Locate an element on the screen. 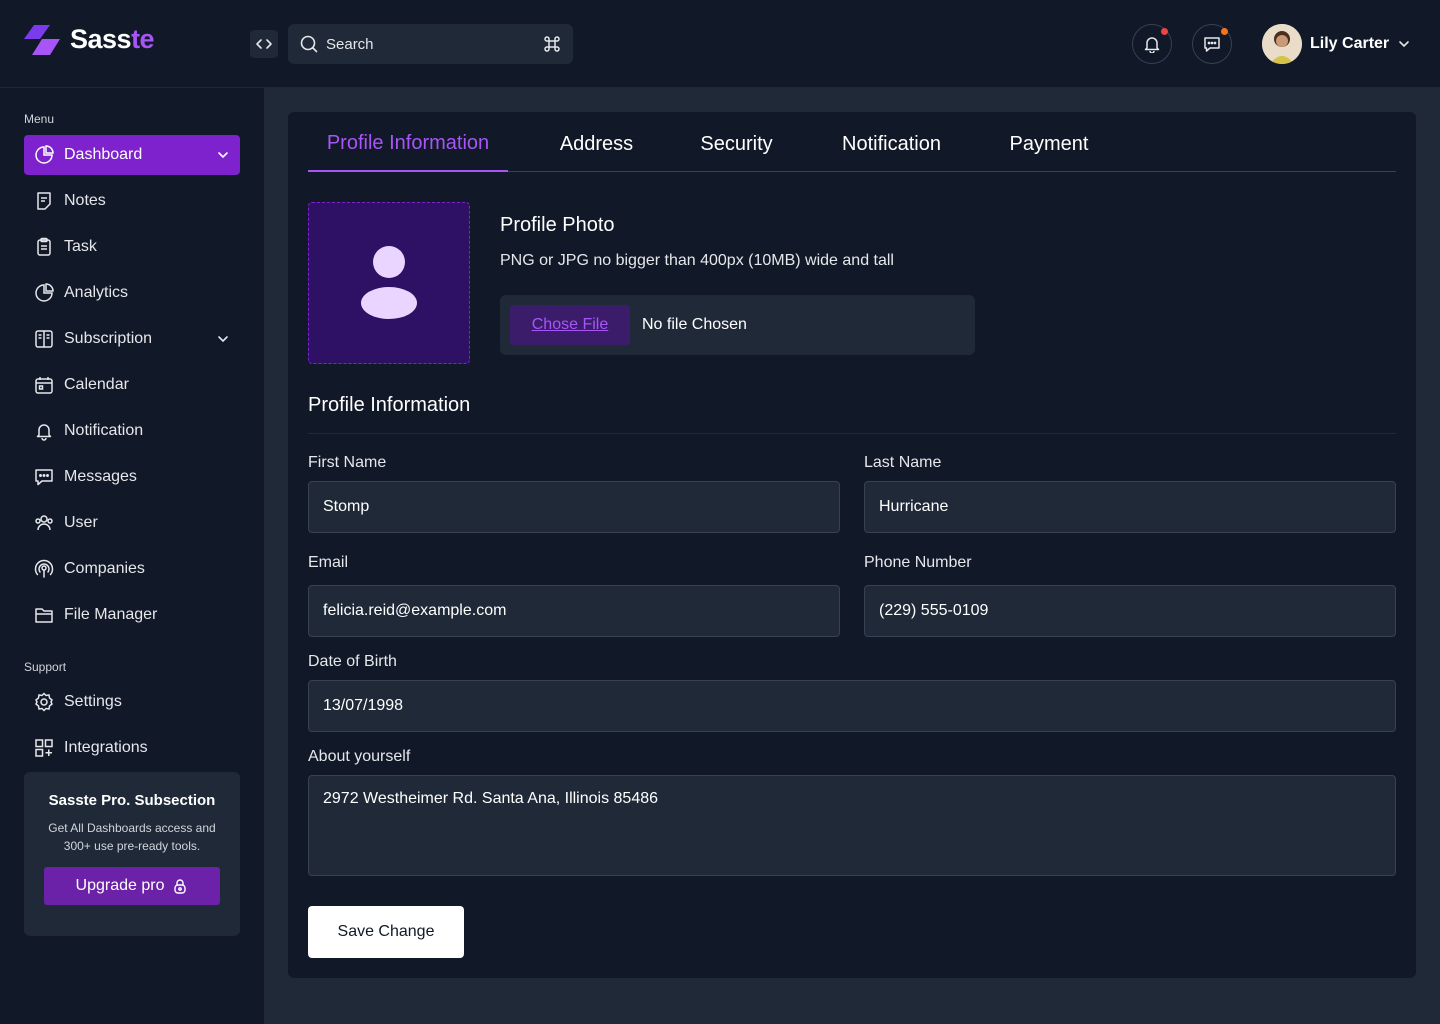  choose-file-button: Chose File is located at coordinates (570, 325).